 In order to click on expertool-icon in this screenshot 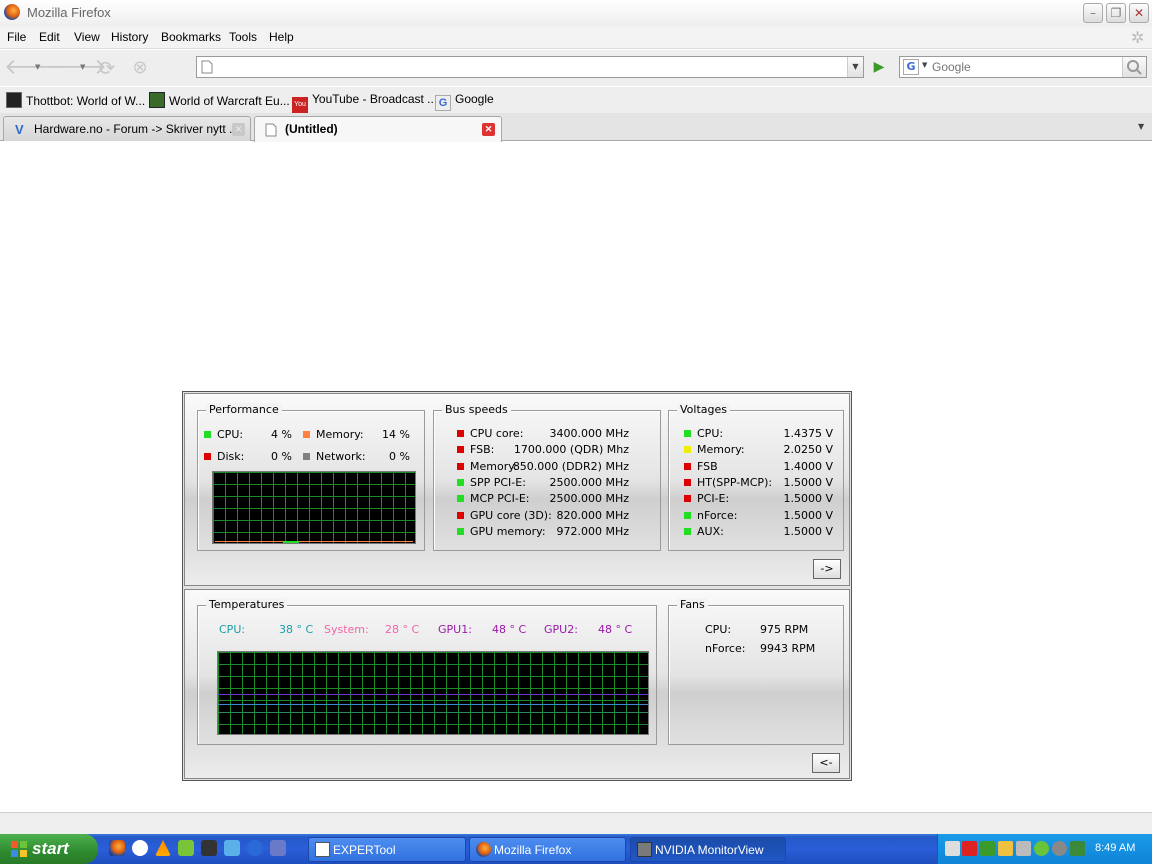, I will do `click(322, 849)`.